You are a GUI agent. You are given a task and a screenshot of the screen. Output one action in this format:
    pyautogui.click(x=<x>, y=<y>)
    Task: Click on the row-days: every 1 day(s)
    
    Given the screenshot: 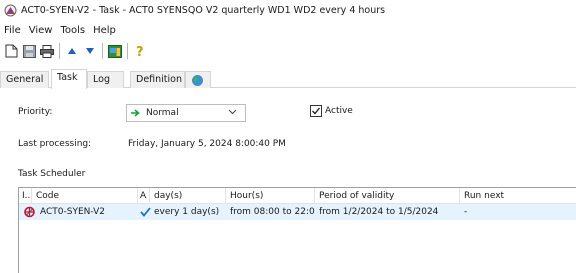 What is the action you would take?
    pyautogui.click(x=187, y=212)
    